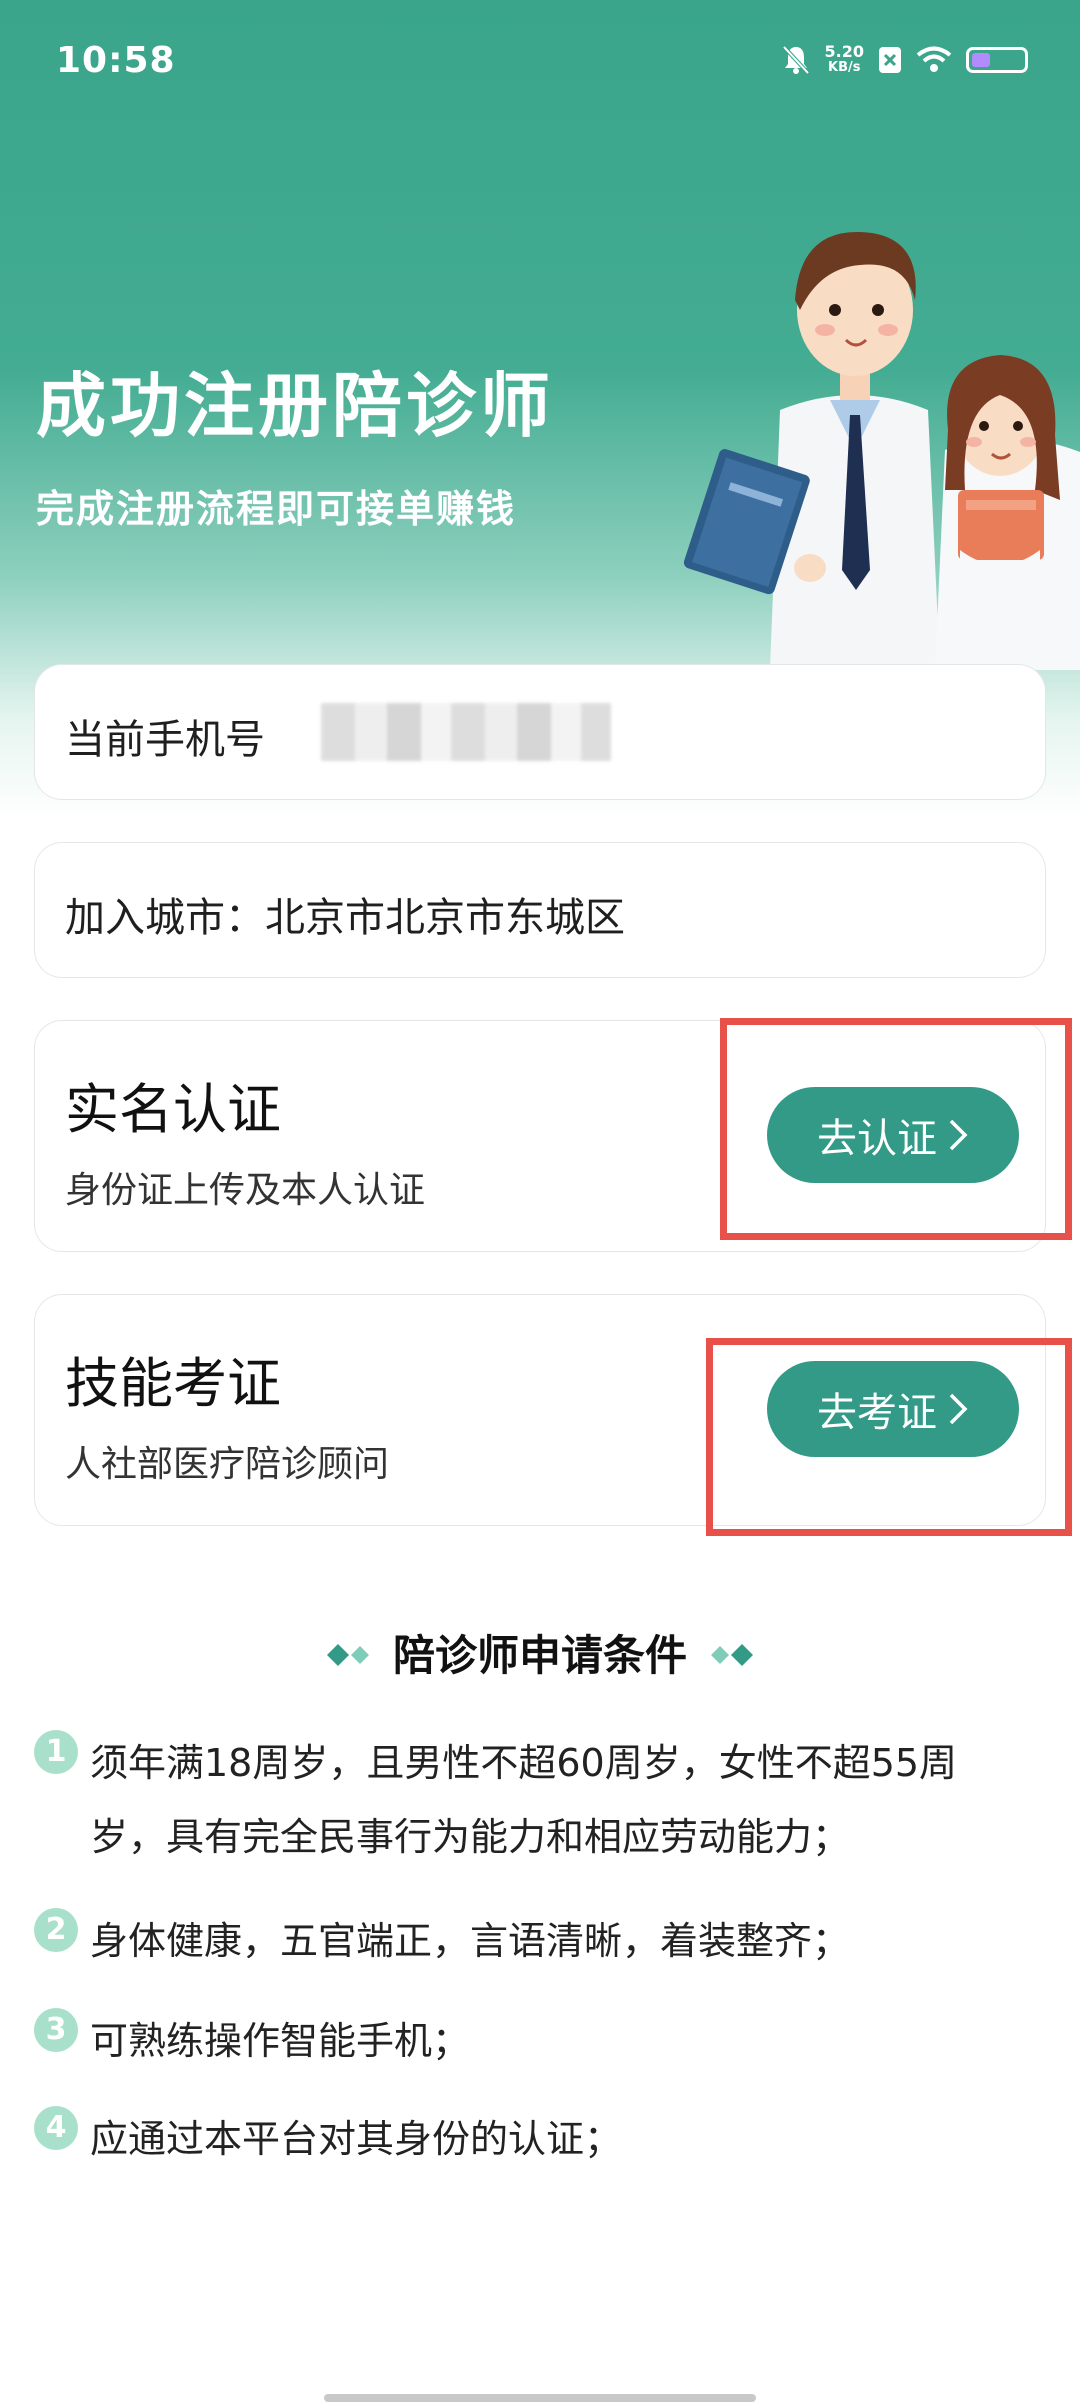 Image resolution: width=1080 pixels, height=2408 pixels. Describe the element at coordinates (539, 1655) in the screenshot. I see `conditions-title: 陪诊师申请条件` at that location.